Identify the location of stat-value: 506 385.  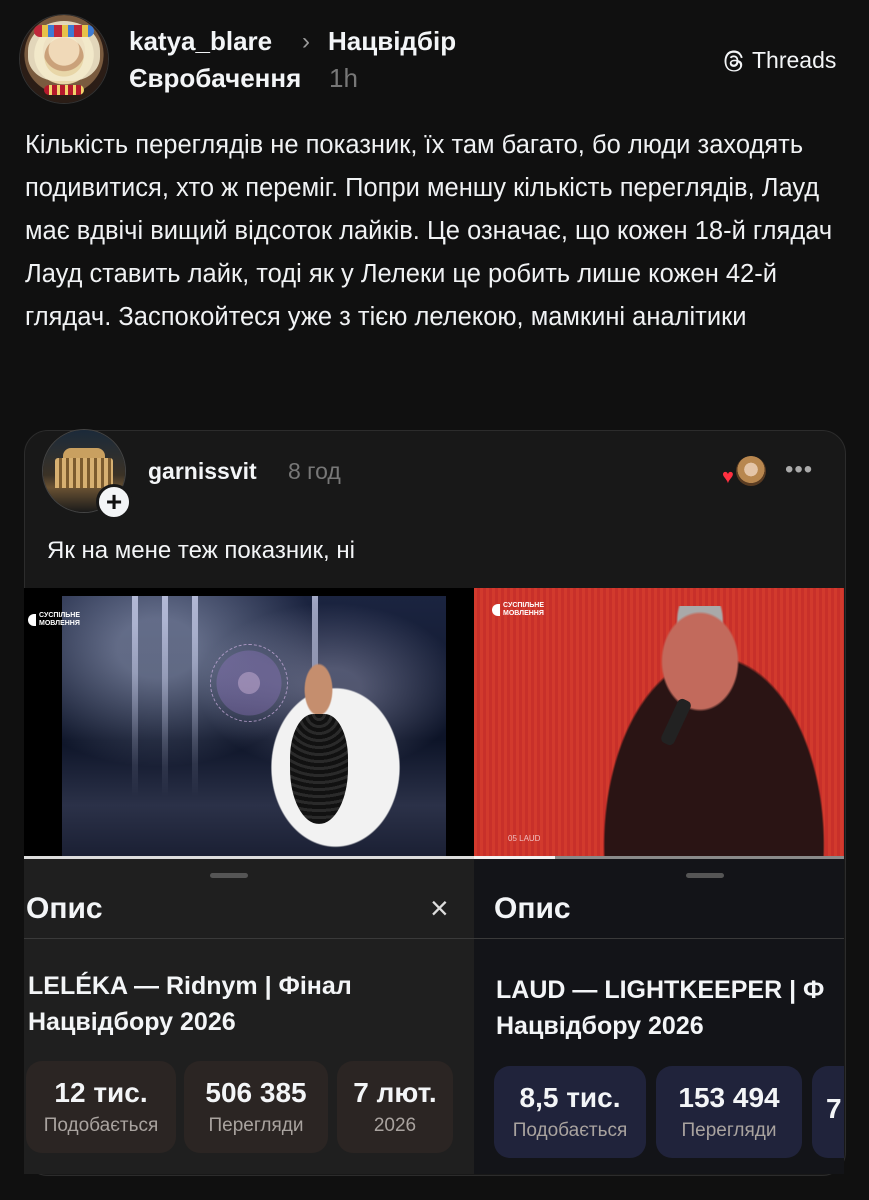
(256, 1092).